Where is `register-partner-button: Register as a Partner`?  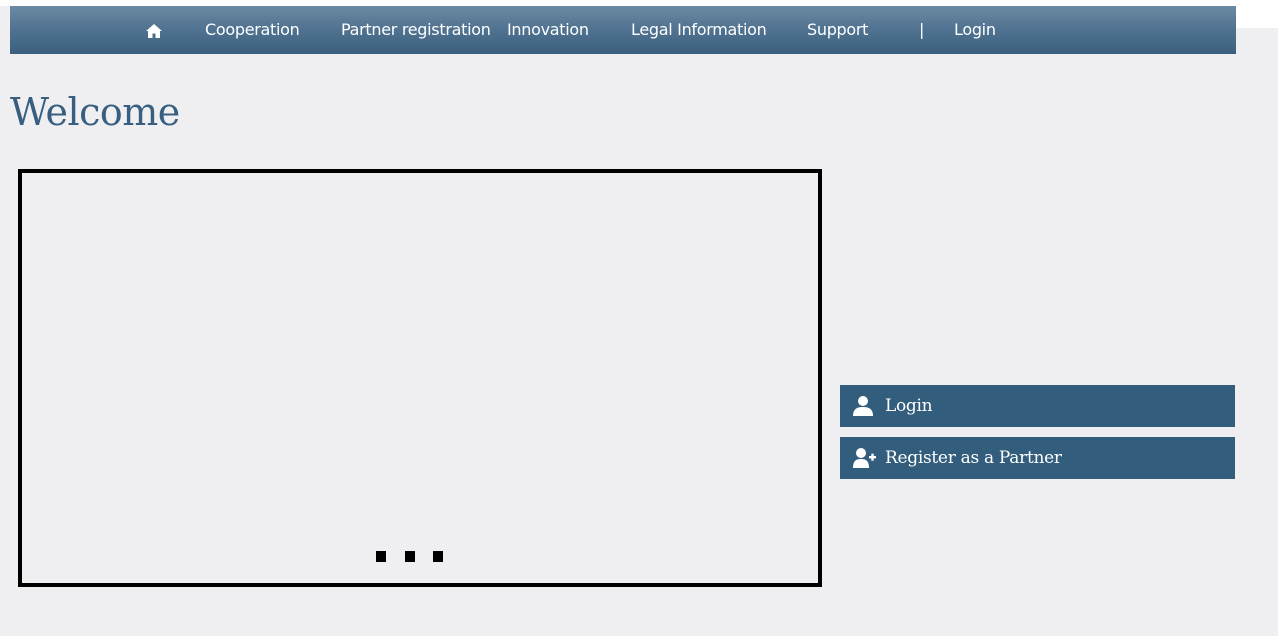
register-partner-button: Register as a Partner is located at coordinates (1037, 458).